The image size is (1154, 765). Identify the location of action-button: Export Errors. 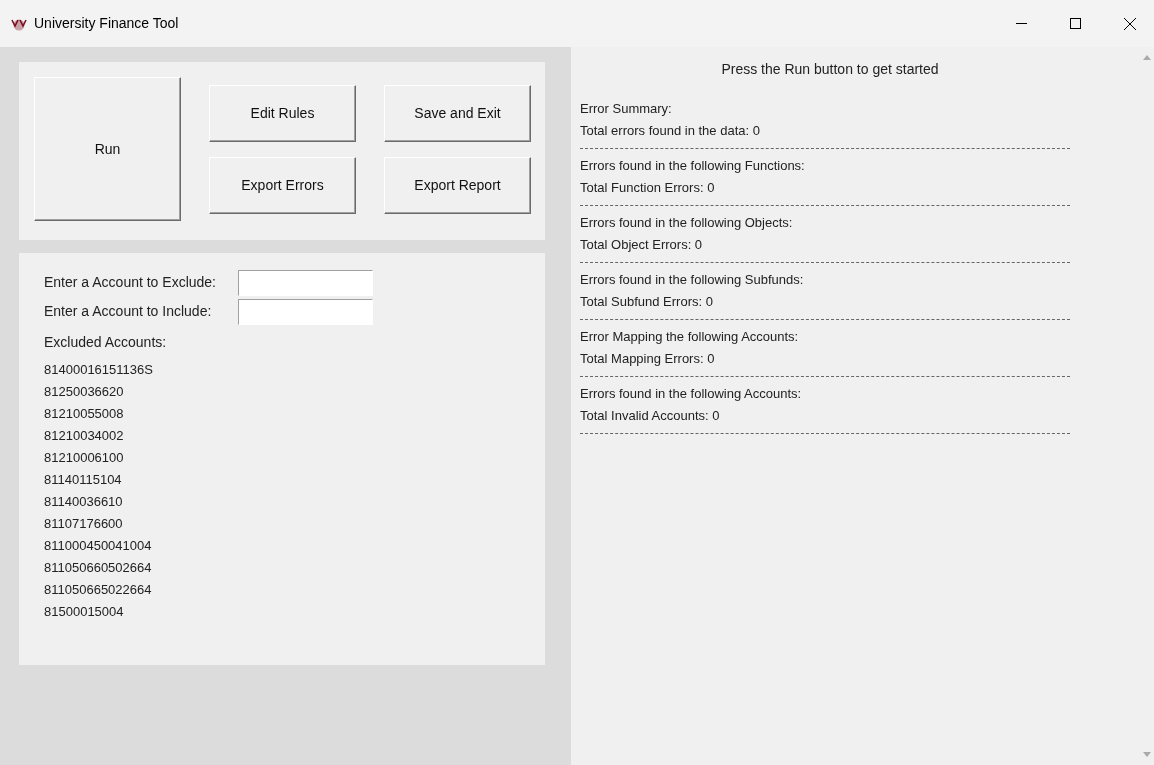
(282, 185).